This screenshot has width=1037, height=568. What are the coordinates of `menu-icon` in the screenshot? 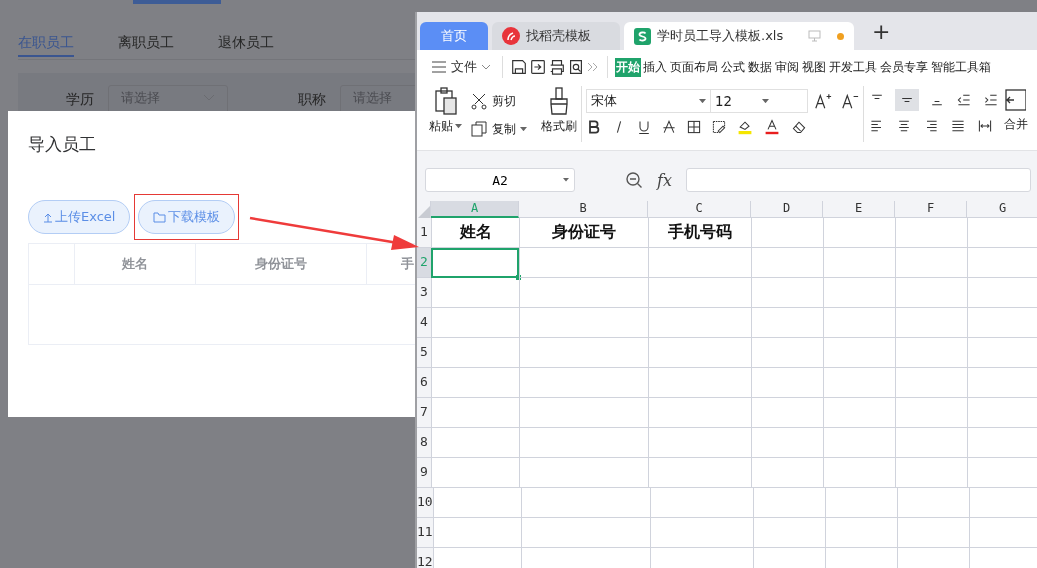 It's located at (439, 67).